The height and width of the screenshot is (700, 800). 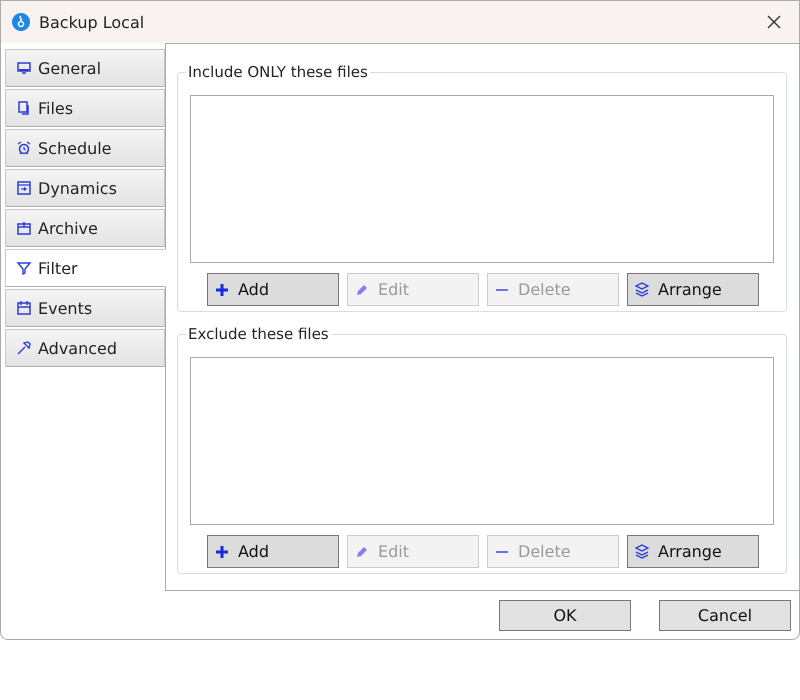 I want to click on disc-icon, so click(x=21, y=22).